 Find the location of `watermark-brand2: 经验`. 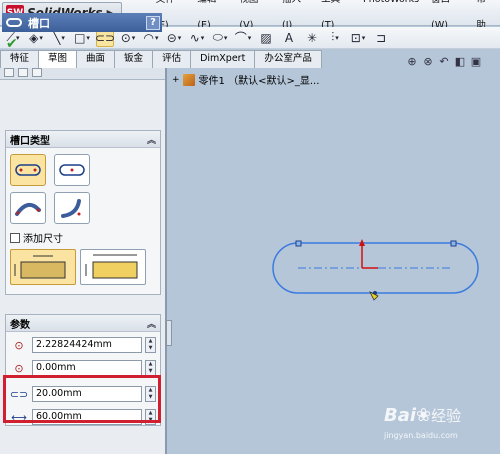

watermark-brand2: 经验 is located at coordinates (446, 416).